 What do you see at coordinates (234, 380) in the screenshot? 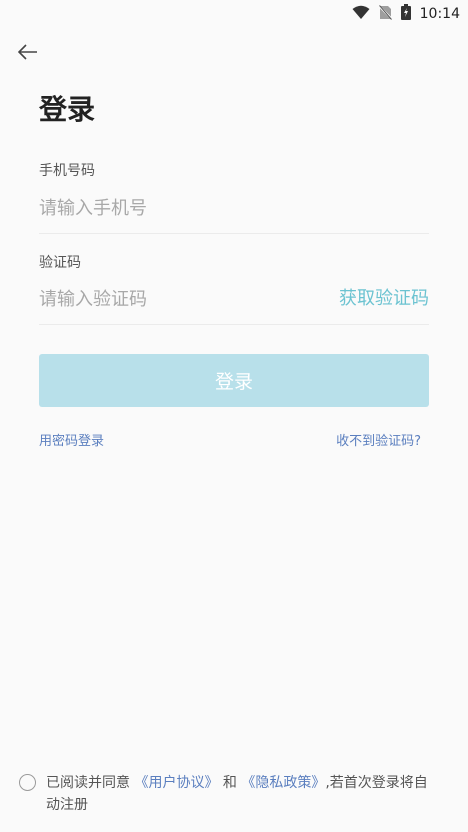
I see `login-button: 登录` at bounding box center [234, 380].